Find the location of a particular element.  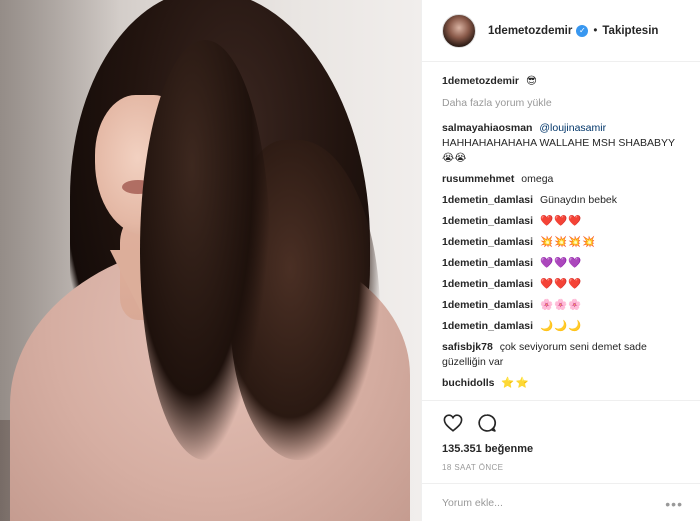

comment-text: omega is located at coordinates (537, 179).